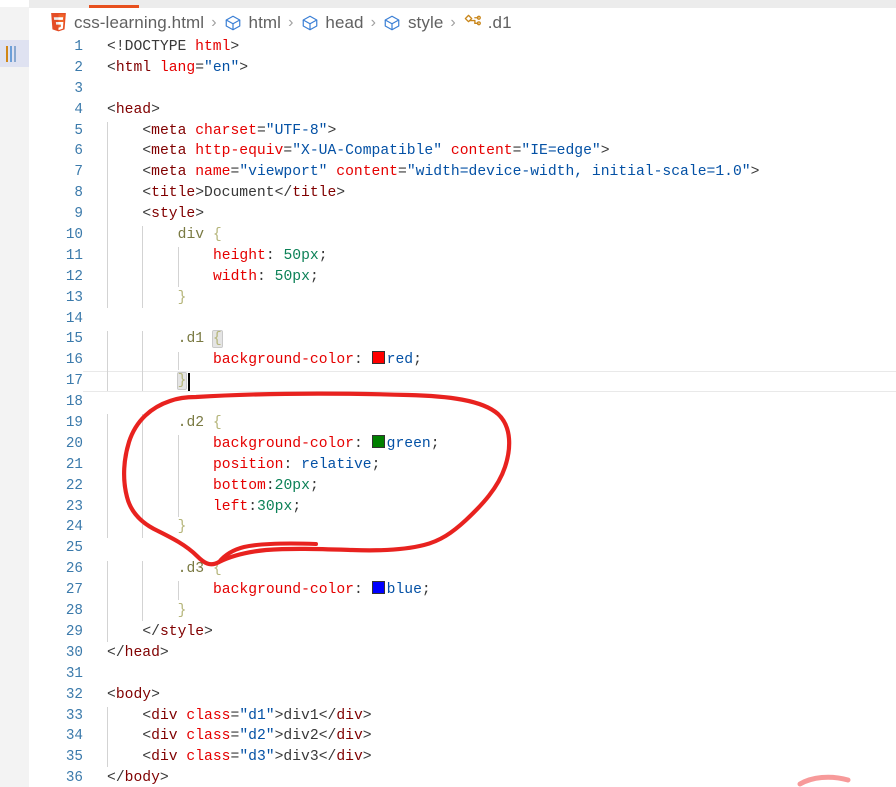  I want to click on breadcrumb-item-html: html, so click(253, 23).